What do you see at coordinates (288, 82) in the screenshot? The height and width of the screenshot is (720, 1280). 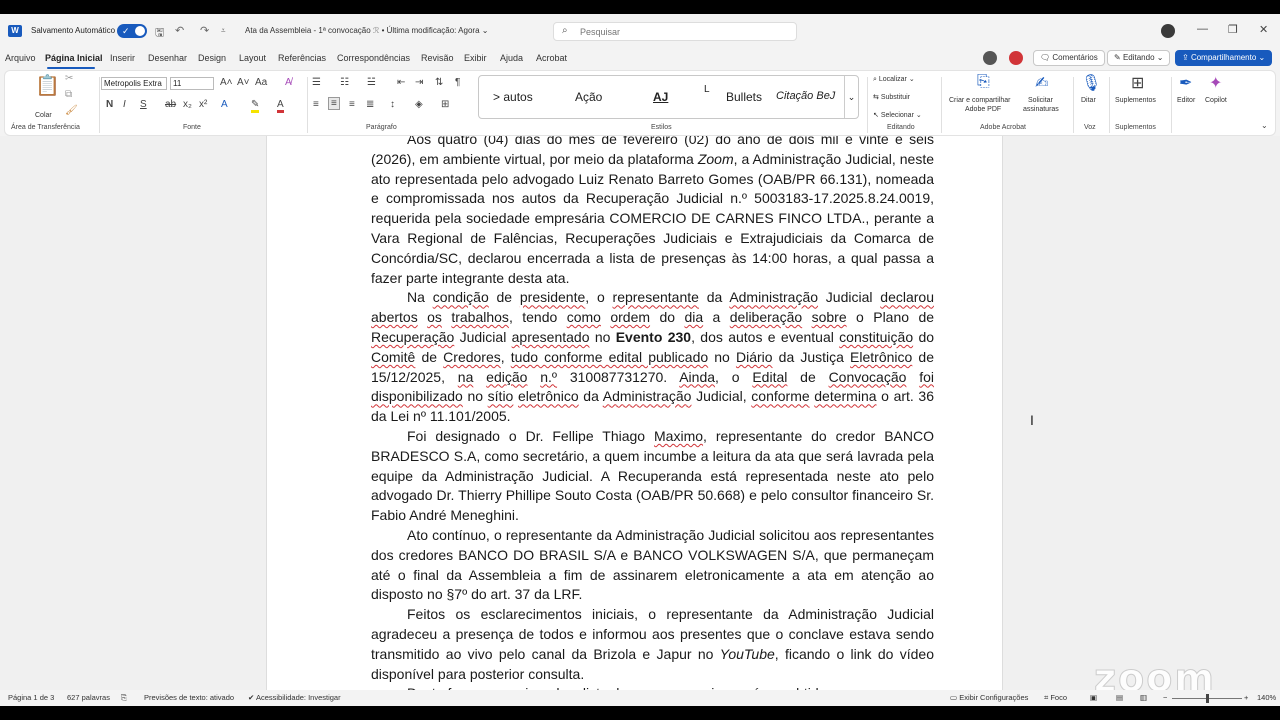 I see `clear-formatting-icon: A̸` at bounding box center [288, 82].